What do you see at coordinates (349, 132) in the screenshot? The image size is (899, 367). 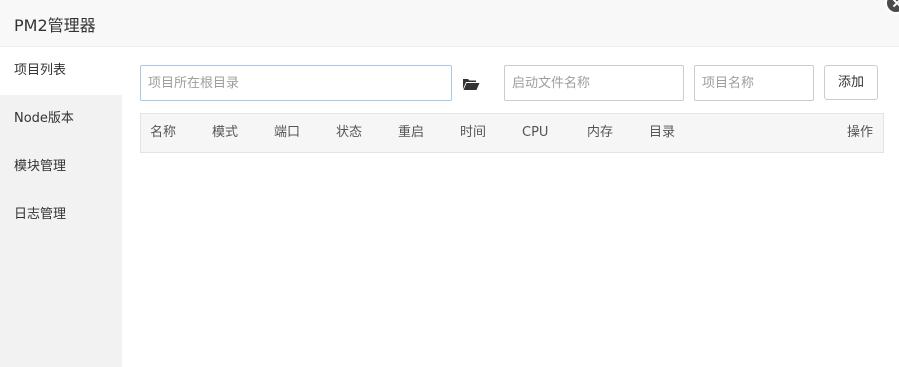 I see `column-header-status: 状态` at bounding box center [349, 132].